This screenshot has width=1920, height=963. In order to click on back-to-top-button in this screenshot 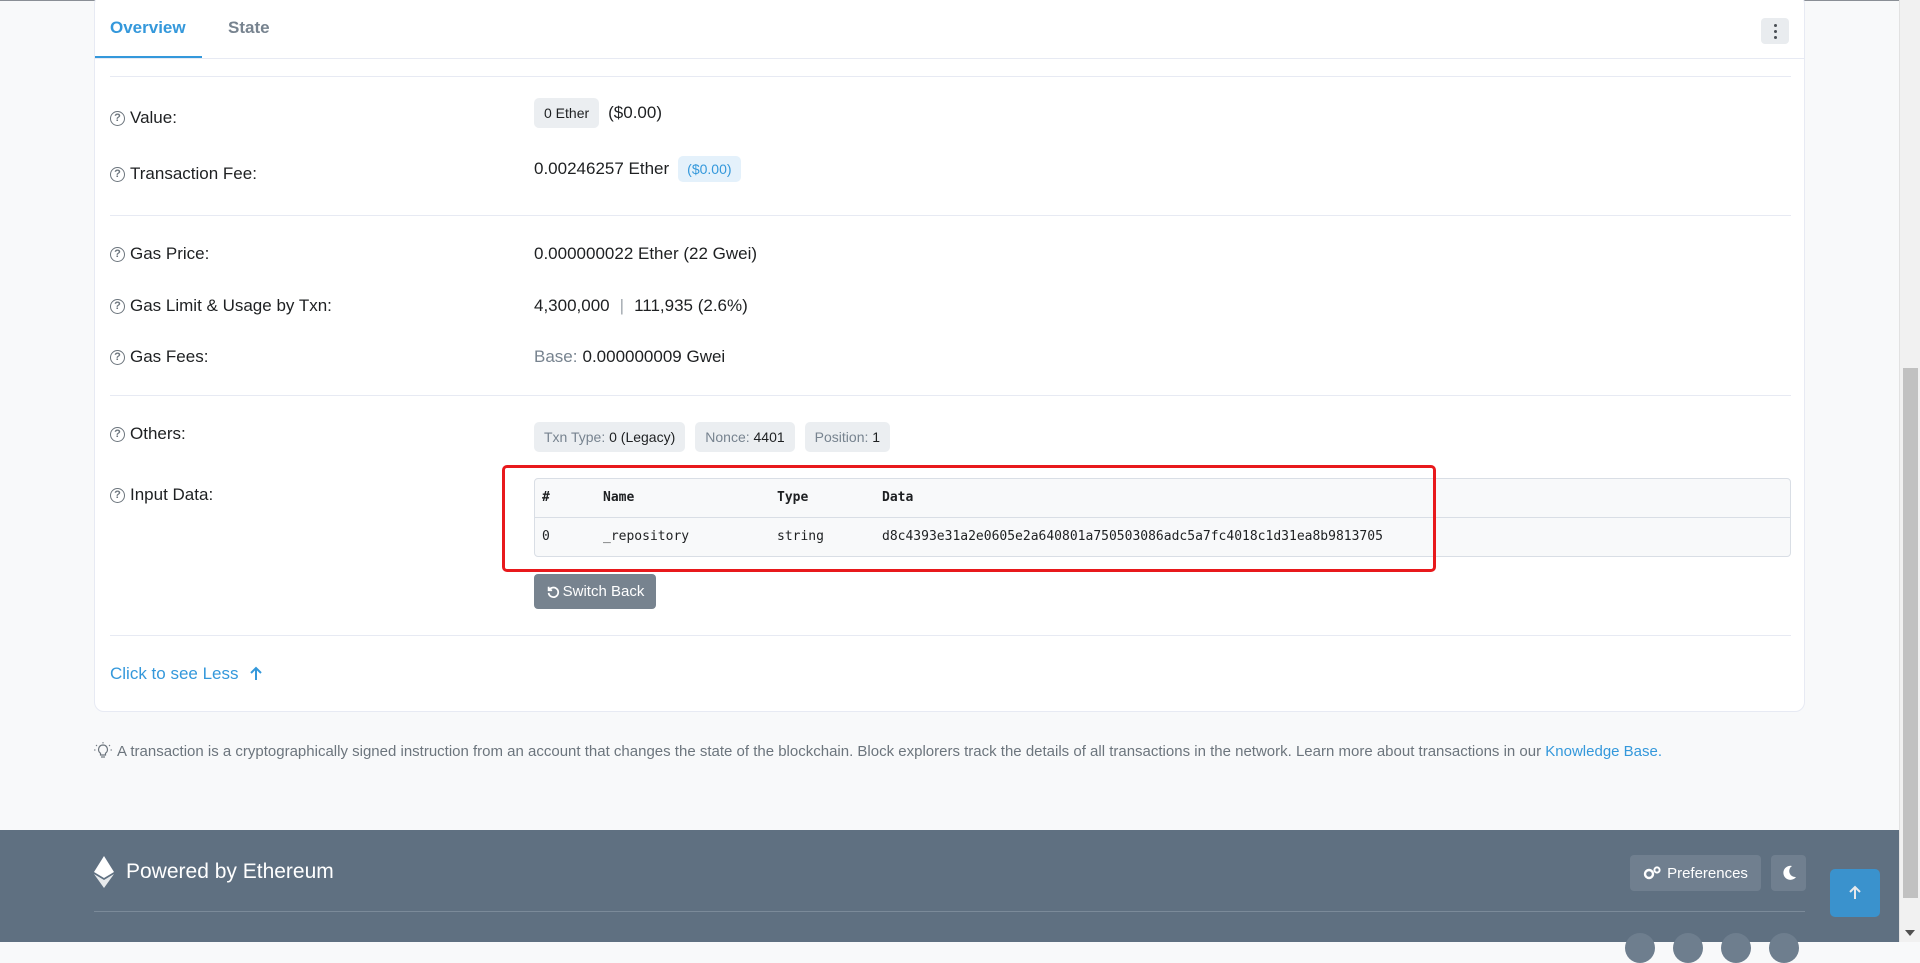, I will do `click(1855, 893)`.